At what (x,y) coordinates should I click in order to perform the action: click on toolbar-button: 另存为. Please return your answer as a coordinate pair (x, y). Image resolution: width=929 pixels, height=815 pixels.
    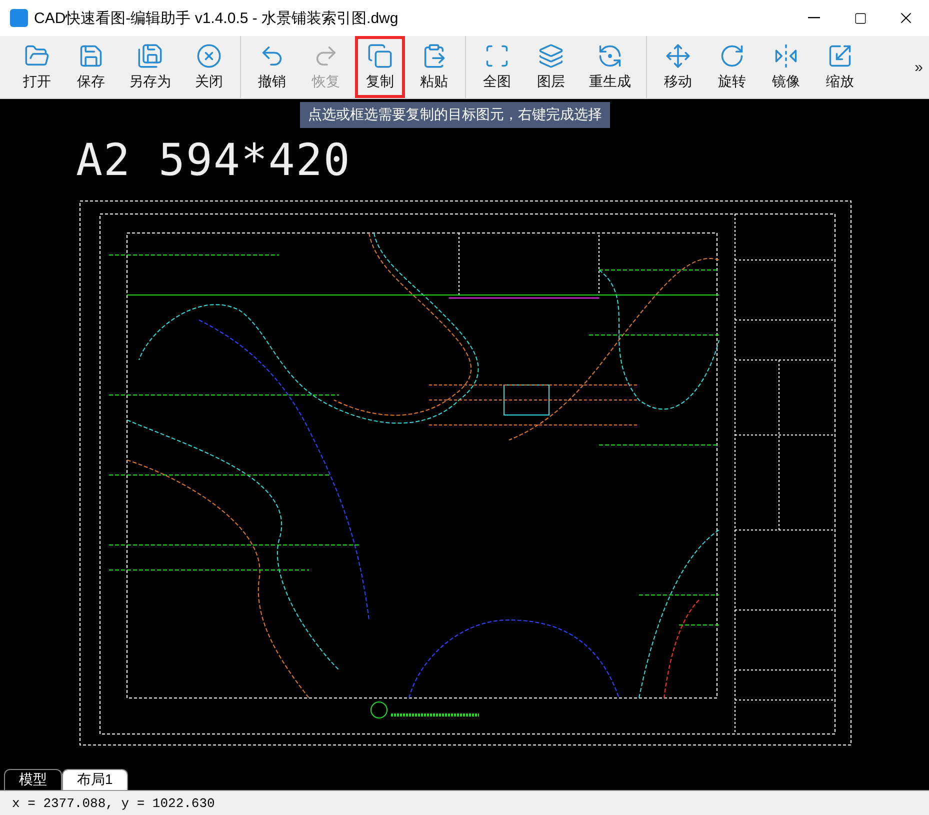
    Looking at the image, I should click on (150, 67).